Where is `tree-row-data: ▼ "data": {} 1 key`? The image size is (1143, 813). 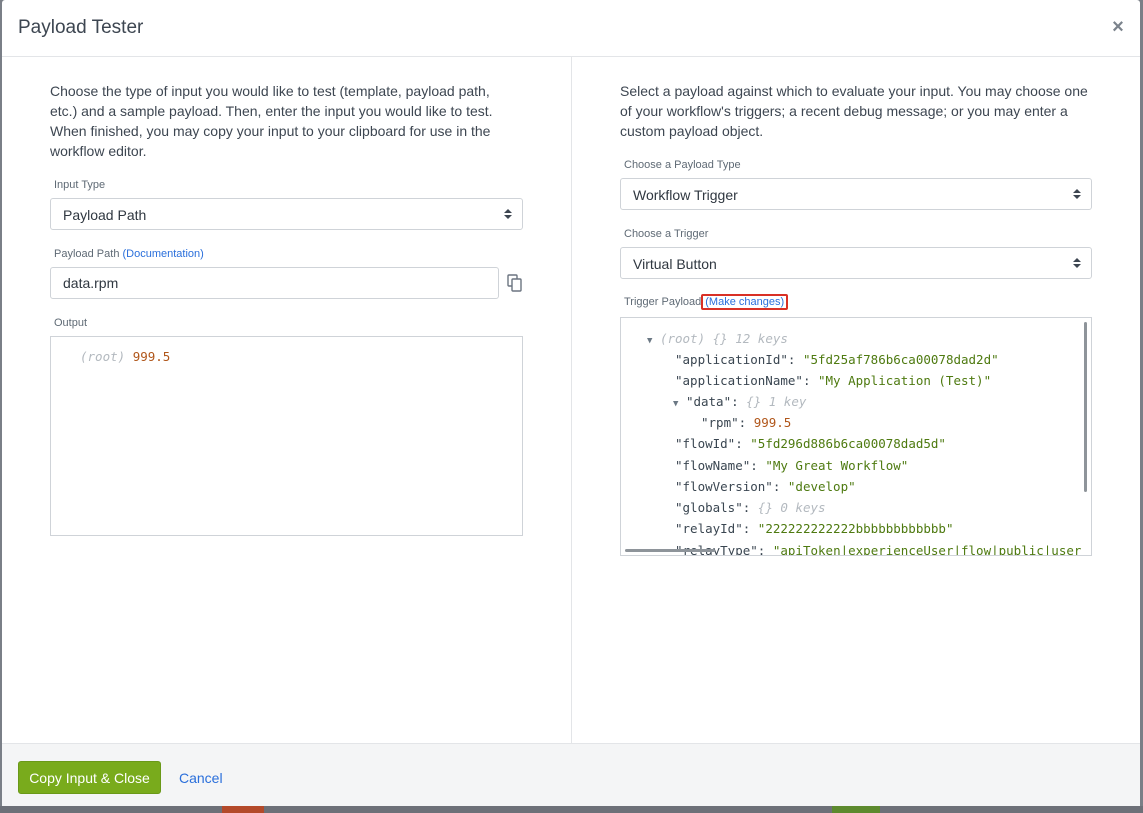 tree-row-data: ▼ "data": {} 1 key is located at coordinates (740, 401).